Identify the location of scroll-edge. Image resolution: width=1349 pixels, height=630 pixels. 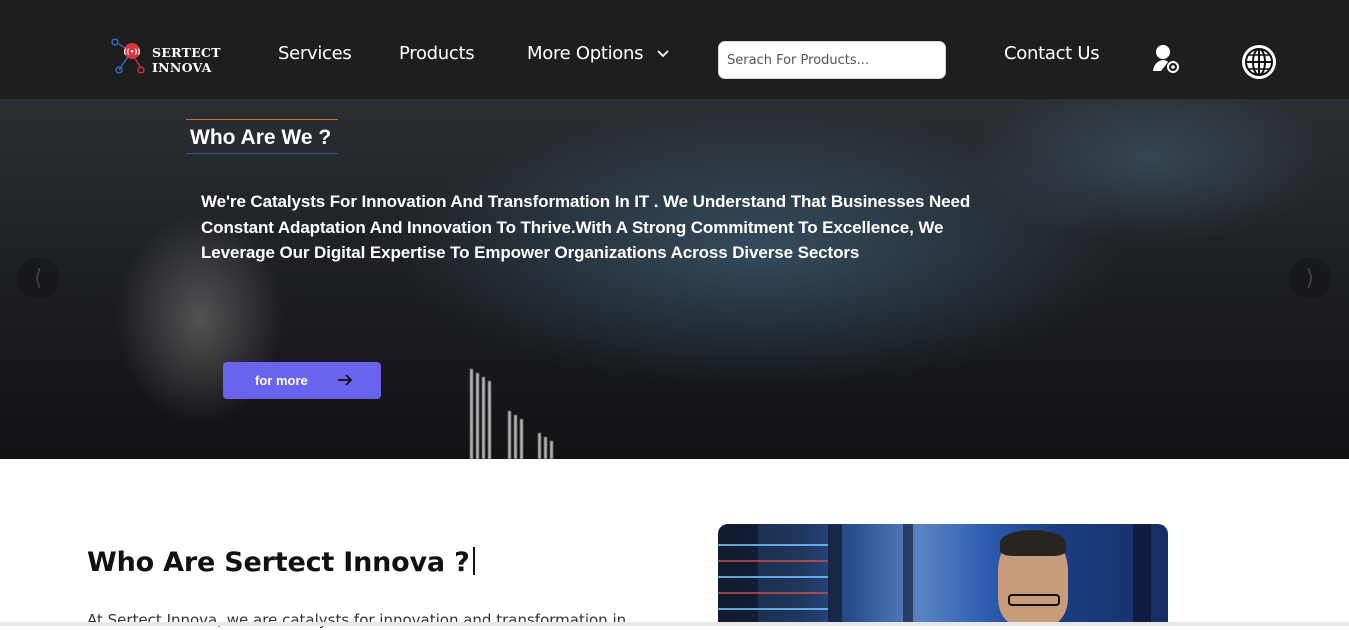
(674, 624).